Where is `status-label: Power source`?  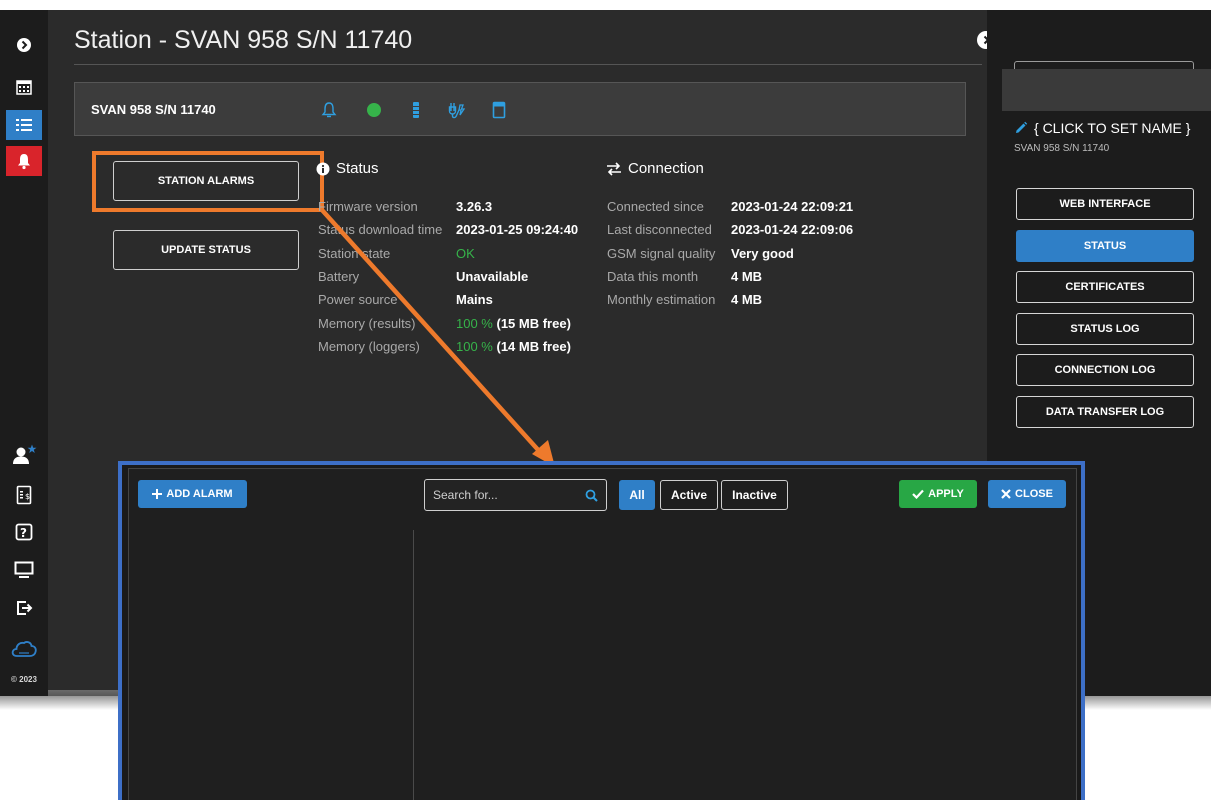 status-label: Power source is located at coordinates (358, 299).